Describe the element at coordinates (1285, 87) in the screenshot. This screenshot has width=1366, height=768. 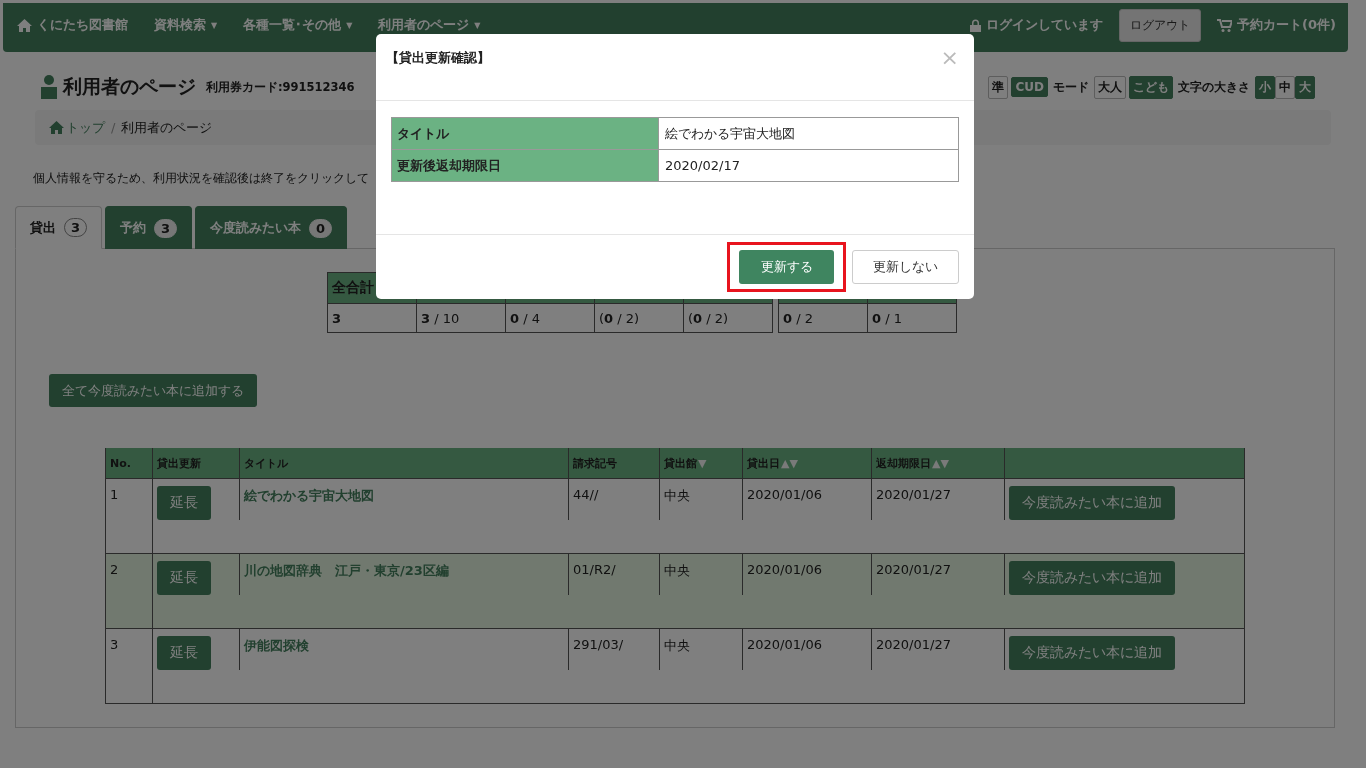
I see `option-button: 中` at that location.